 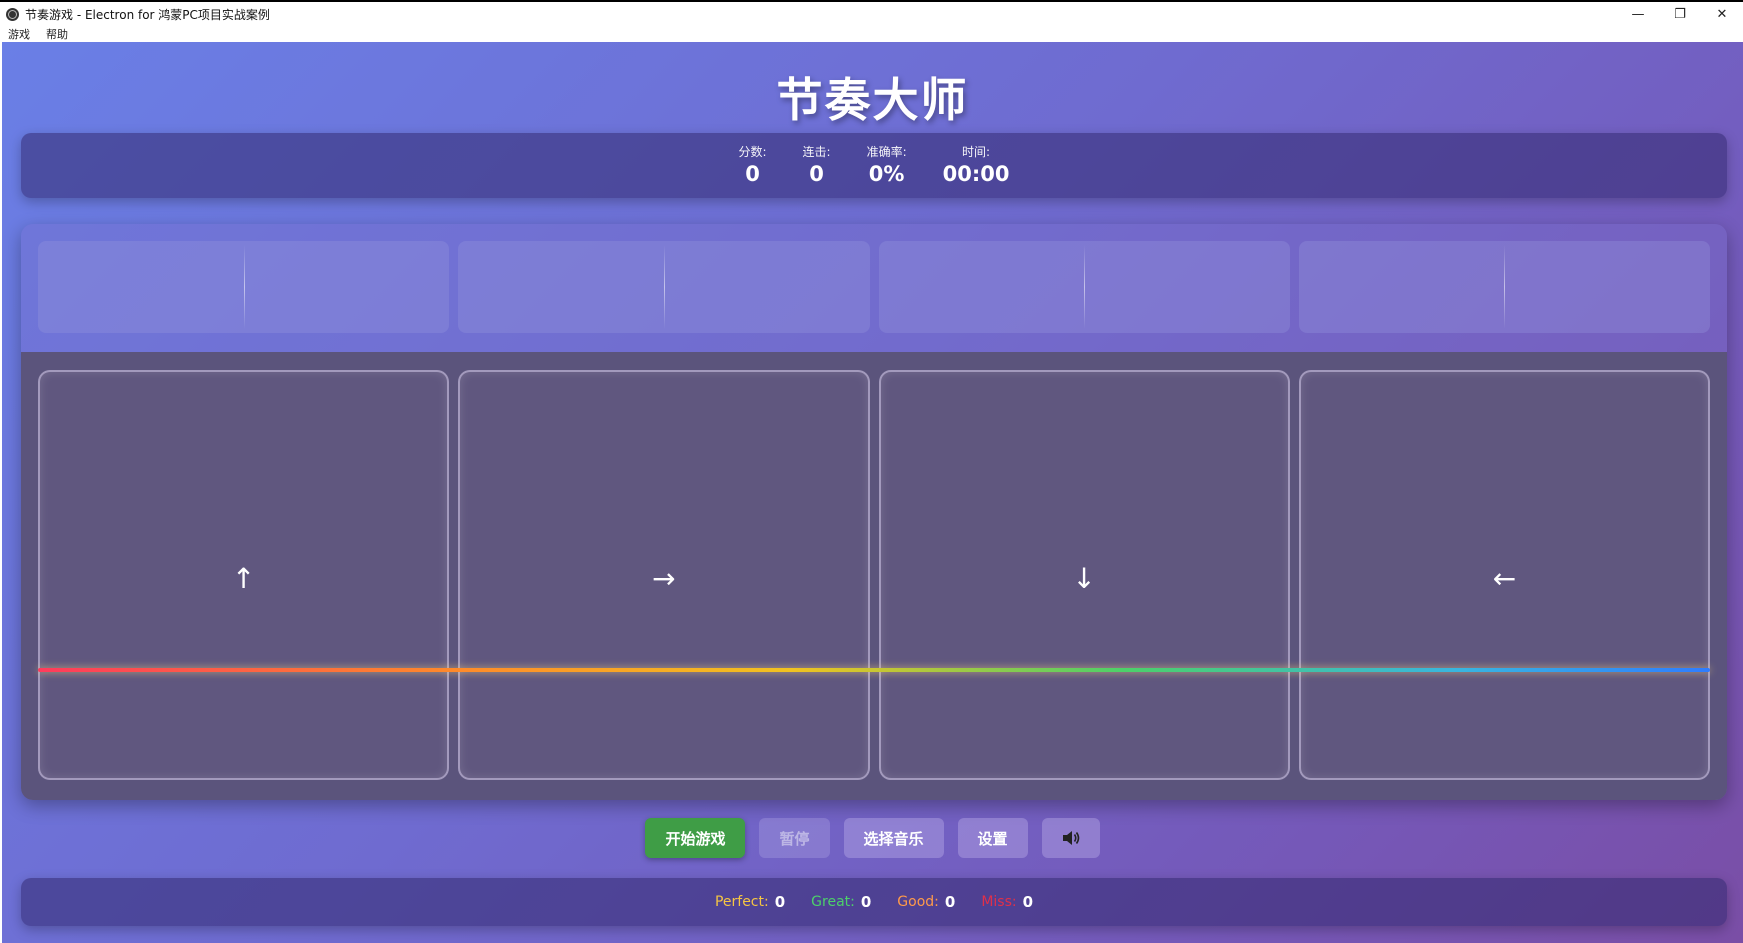 I want to click on judge-perfect: Perfect: 0, so click(x=750, y=902).